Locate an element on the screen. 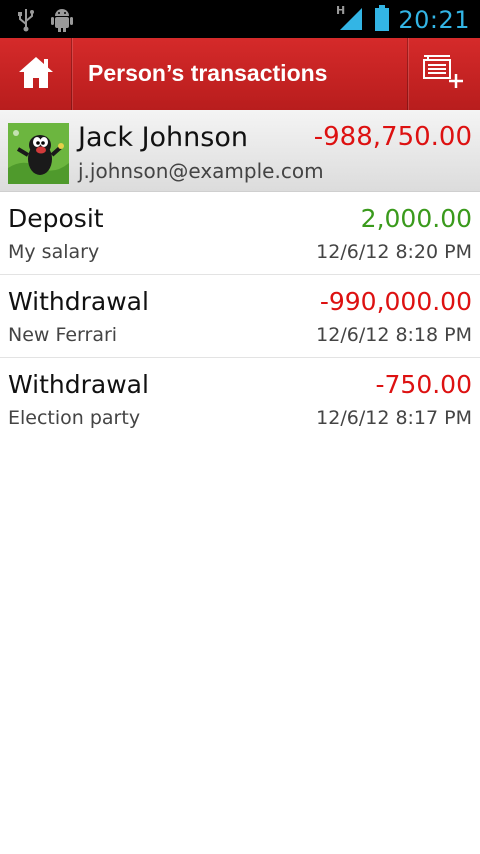  signal-icon: H is located at coordinates (351, 20).